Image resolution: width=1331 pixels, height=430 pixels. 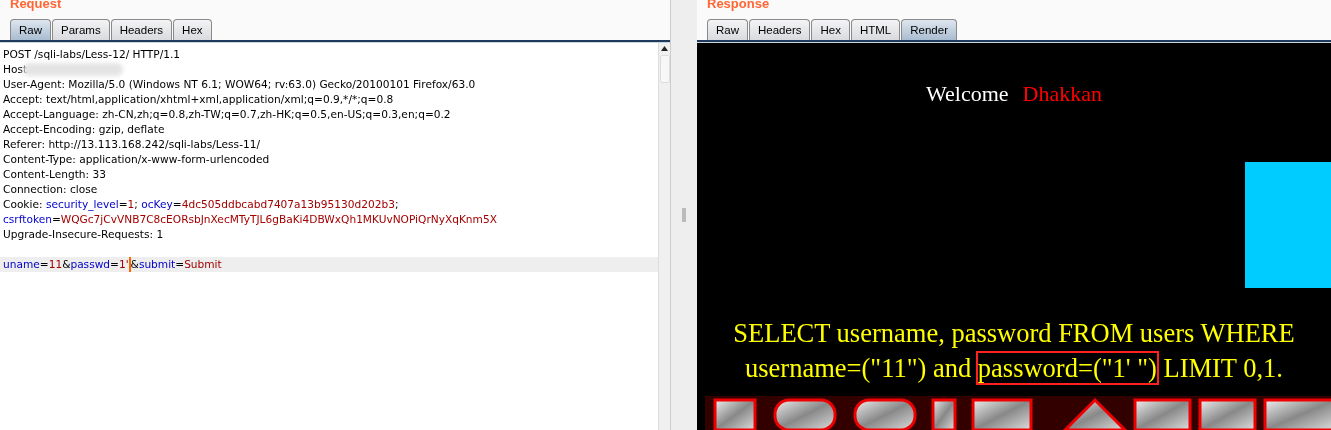 I want to click on code-text: csrftoken, so click(x=27, y=219).